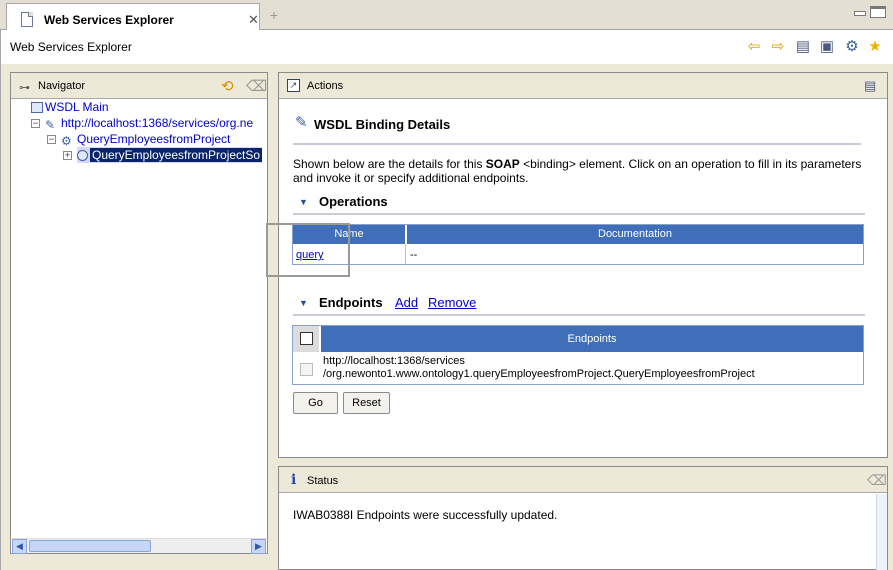 The height and width of the screenshot is (570, 893). What do you see at coordinates (351, 302) in the screenshot?
I see `endpoints-title: Endpoints` at bounding box center [351, 302].